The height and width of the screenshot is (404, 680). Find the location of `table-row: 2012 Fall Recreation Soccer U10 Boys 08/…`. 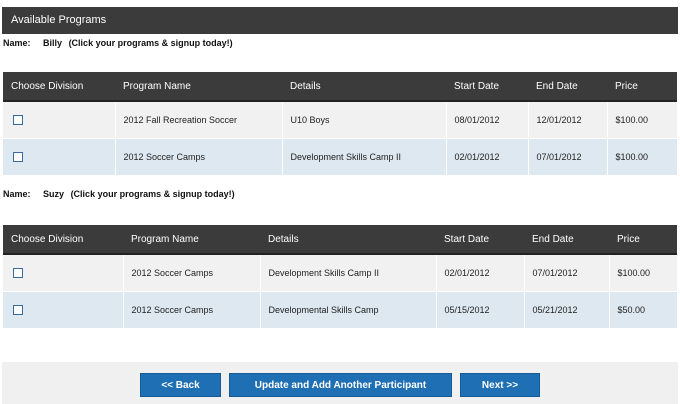

table-row: 2012 Fall Recreation Soccer U10 Boys 08/… is located at coordinates (340, 120).